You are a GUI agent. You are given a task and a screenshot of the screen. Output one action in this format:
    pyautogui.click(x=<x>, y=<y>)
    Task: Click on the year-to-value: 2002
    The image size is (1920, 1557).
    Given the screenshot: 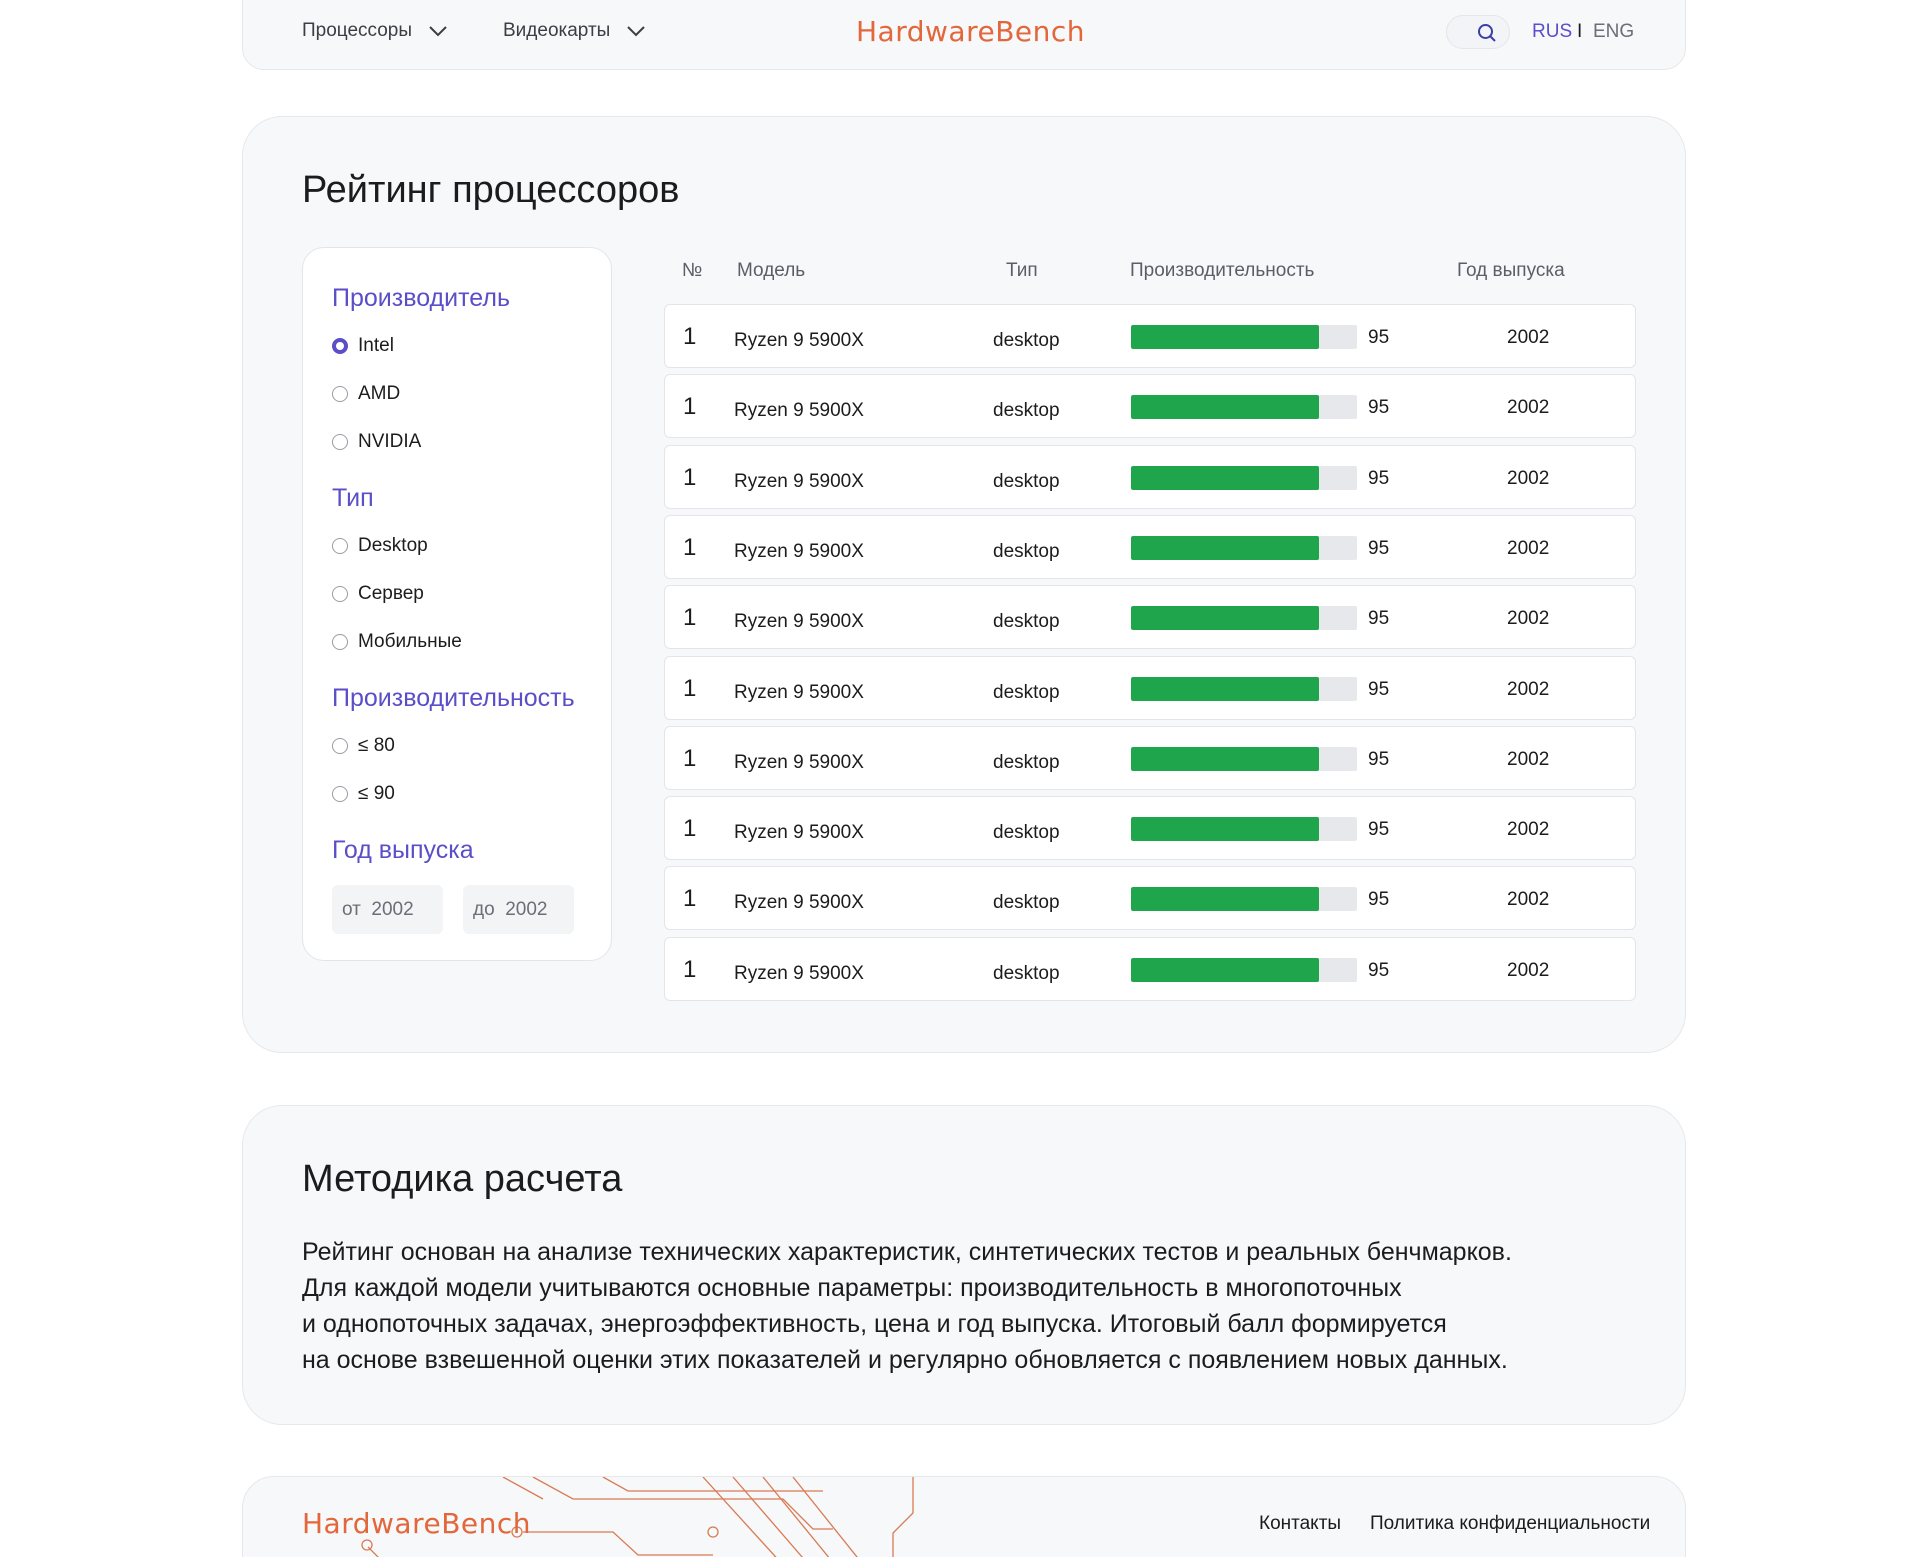 What is the action you would take?
    pyautogui.click(x=526, y=909)
    